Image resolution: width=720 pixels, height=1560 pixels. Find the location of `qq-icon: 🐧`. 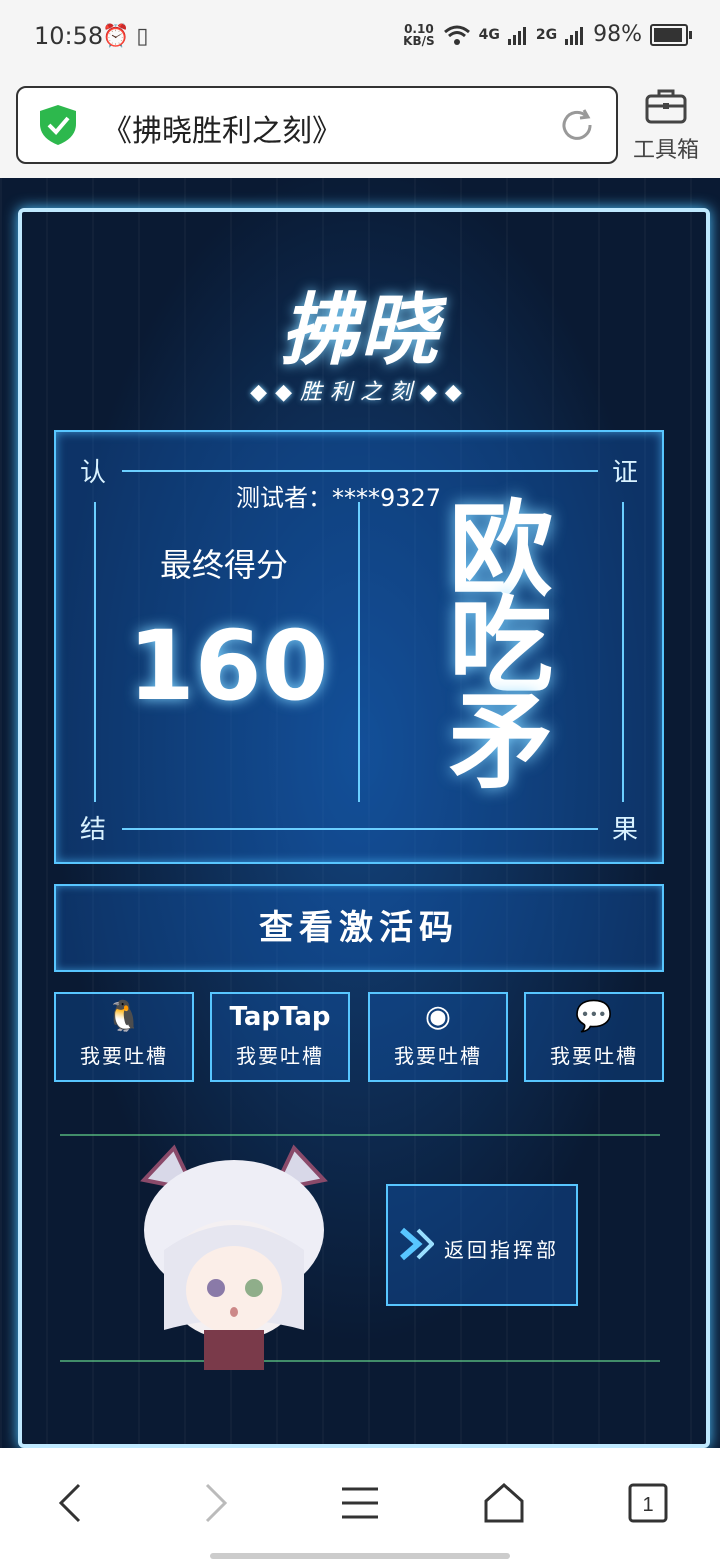

qq-icon: 🐧 is located at coordinates (124, 1016).